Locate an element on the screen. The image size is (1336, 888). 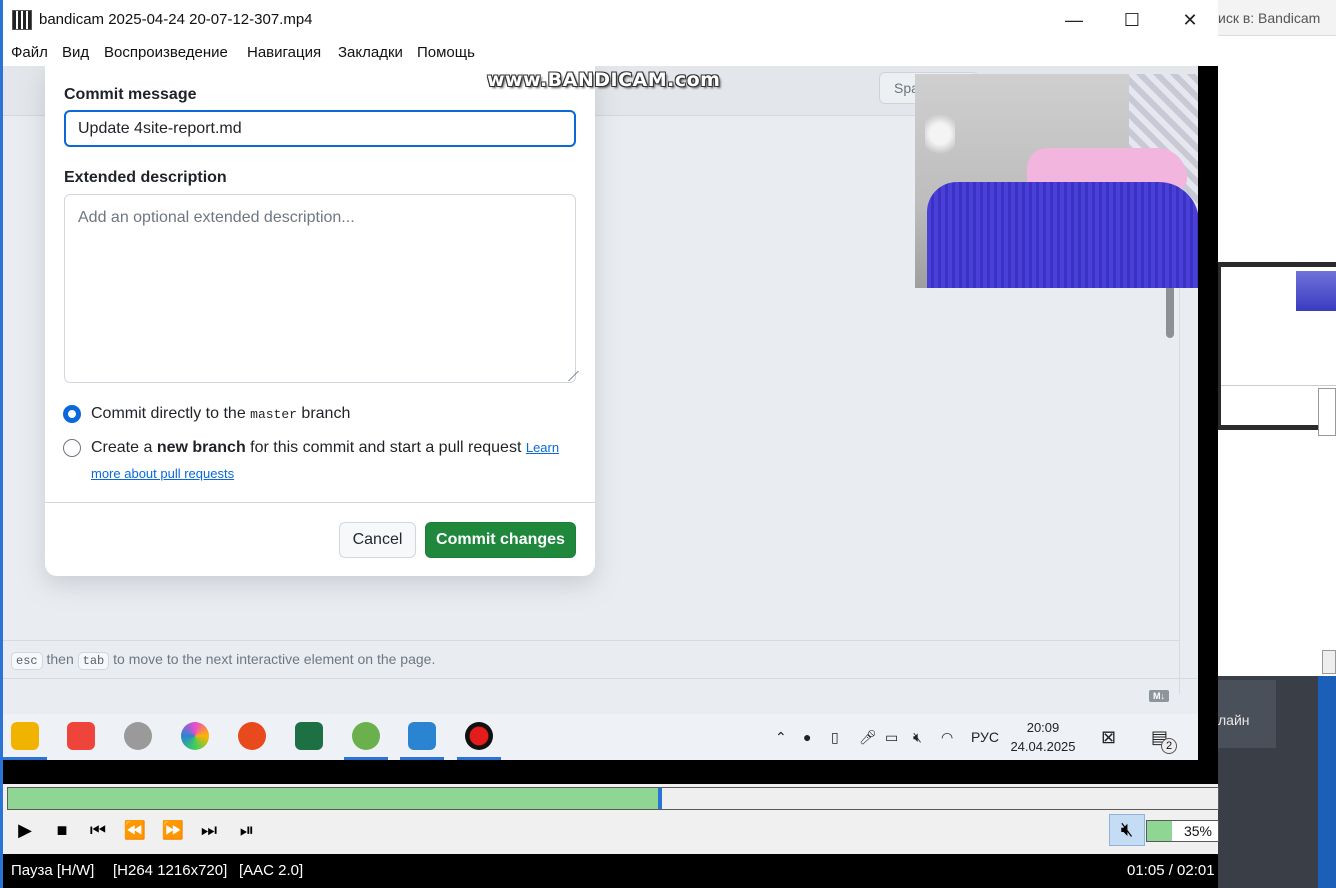
play-icon: ▶ is located at coordinates (25, 830).